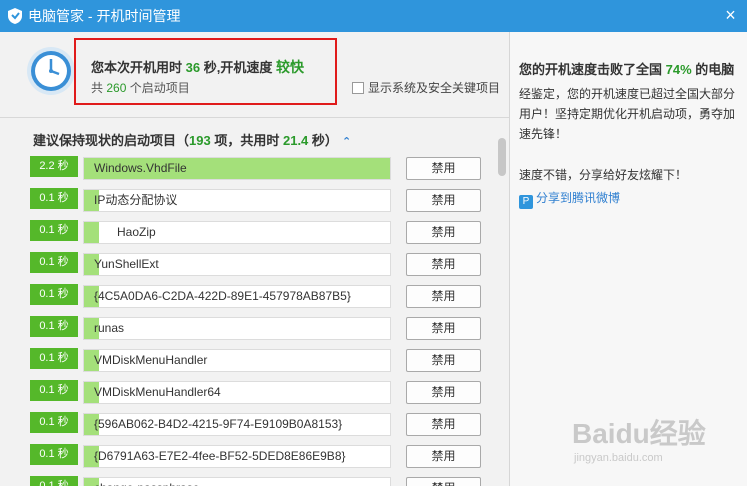 This screenshot has width=747, height=486. I want to click on title-bar: 电脑管家 - 开机时间管理 ×, so click(373, 16).